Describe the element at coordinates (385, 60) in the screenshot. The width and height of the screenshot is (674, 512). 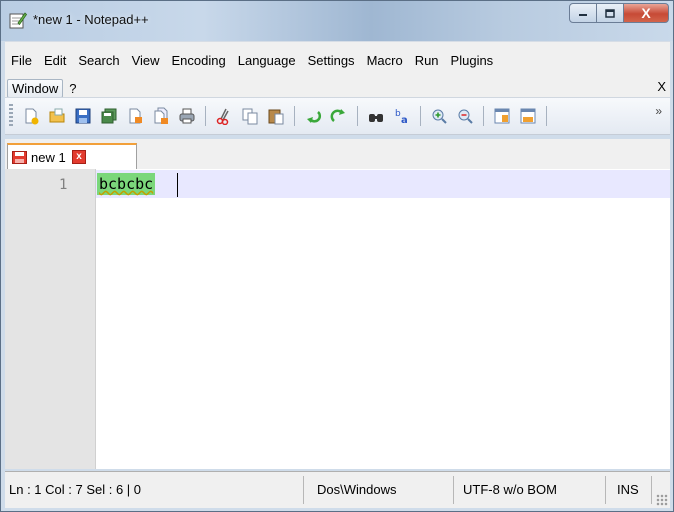
I see `menu-macro: Macro` at that location.